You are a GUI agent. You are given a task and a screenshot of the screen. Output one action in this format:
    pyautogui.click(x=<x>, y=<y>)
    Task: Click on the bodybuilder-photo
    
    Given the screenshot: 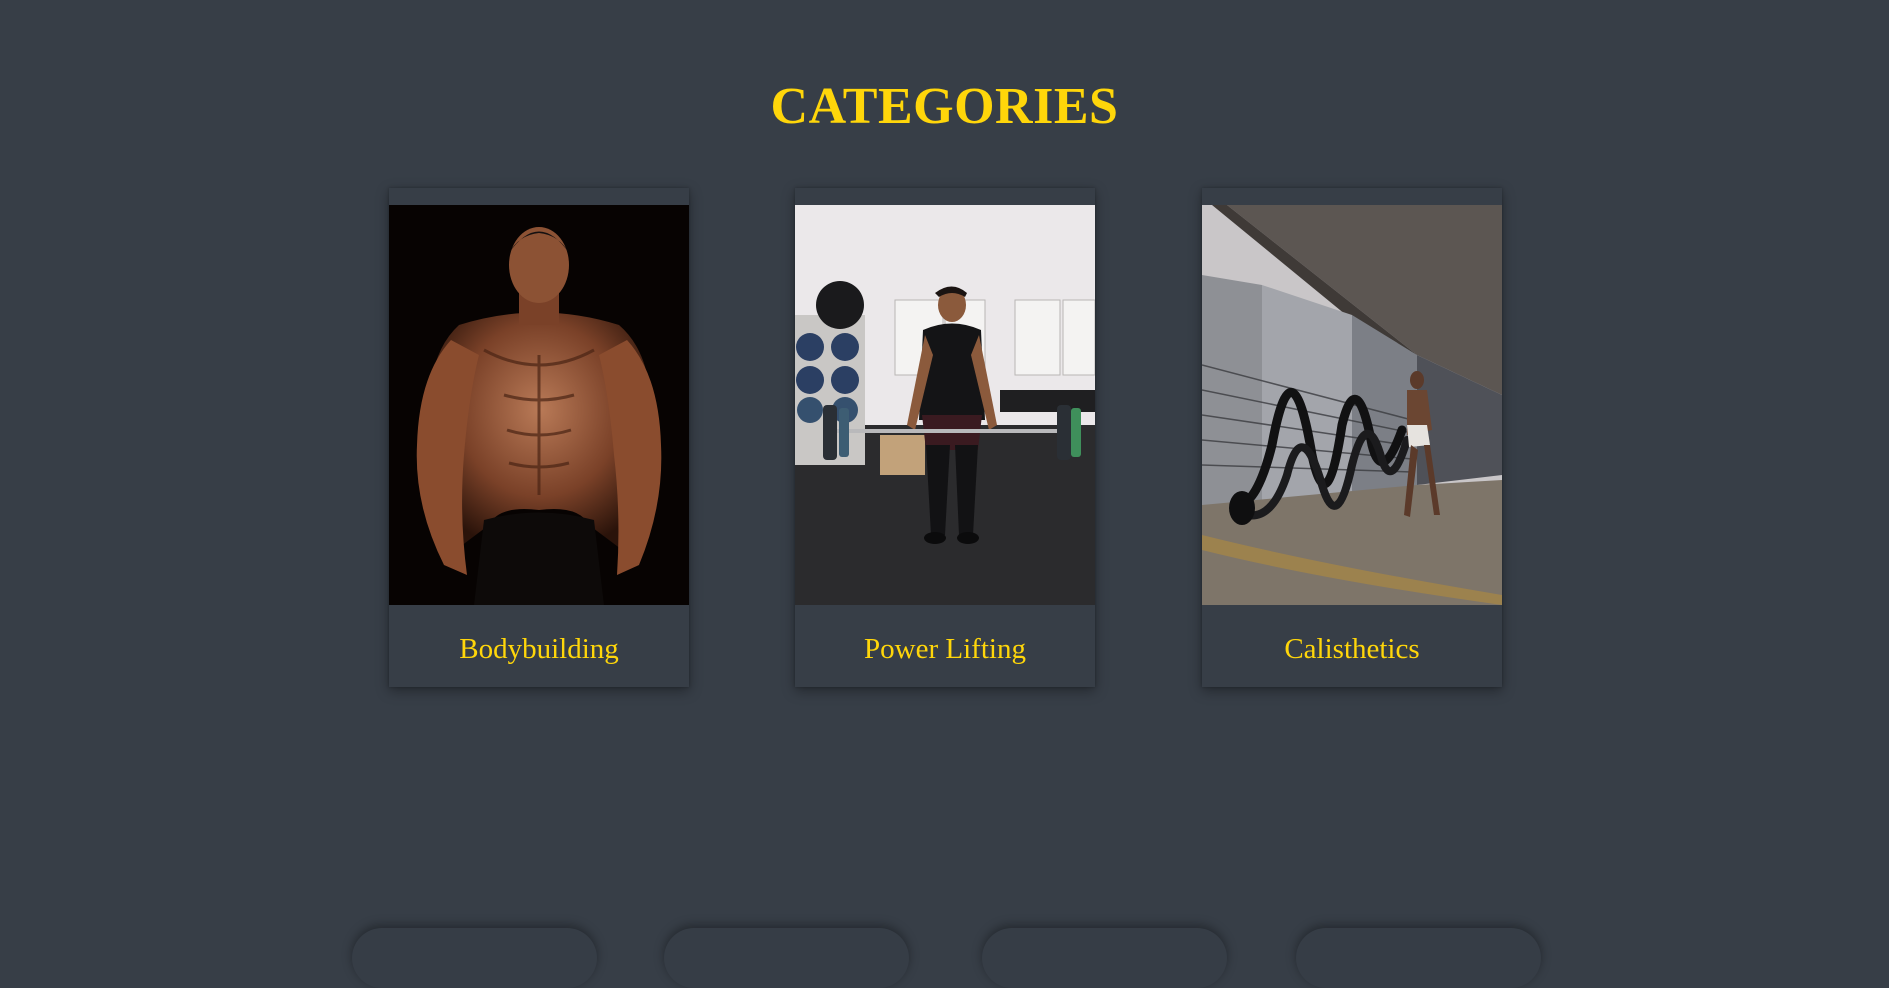 What is the action you would take?
    pyautogui.click(x=539, y=405)
    